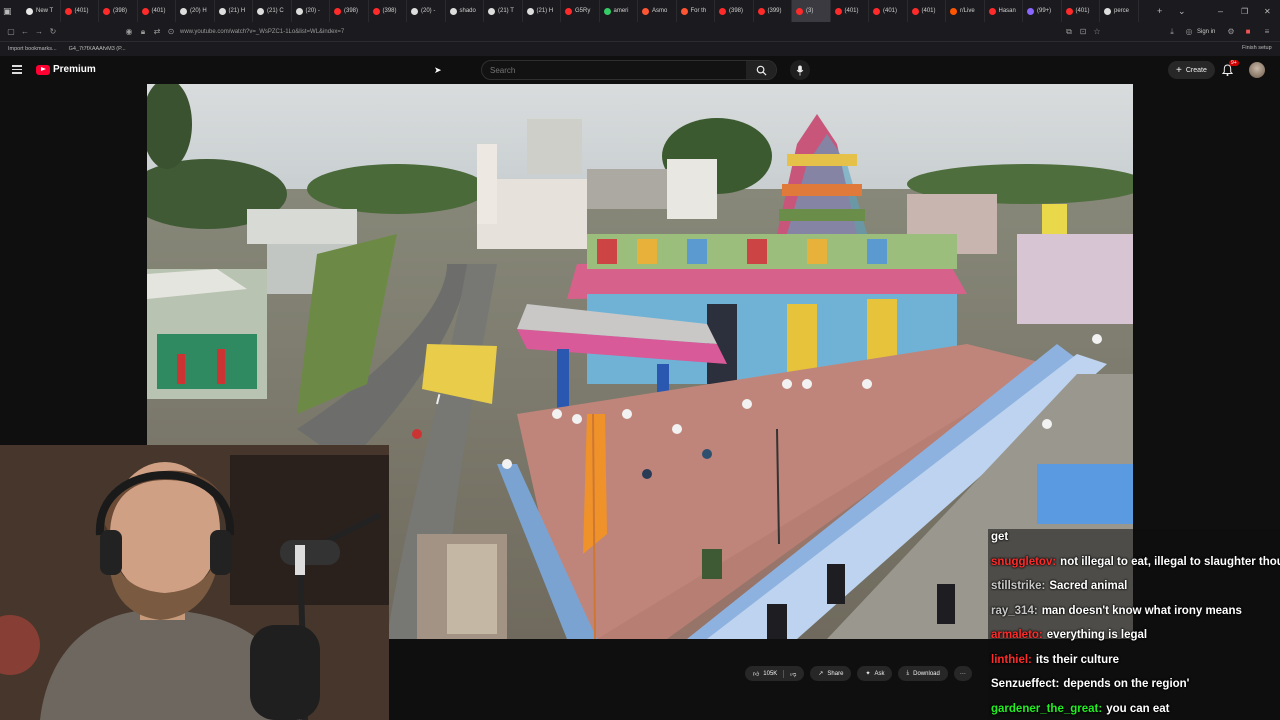  Describe the element at coordinates (1267, 11) in the screenshot. I see `close-window-button: ✕` at that location.